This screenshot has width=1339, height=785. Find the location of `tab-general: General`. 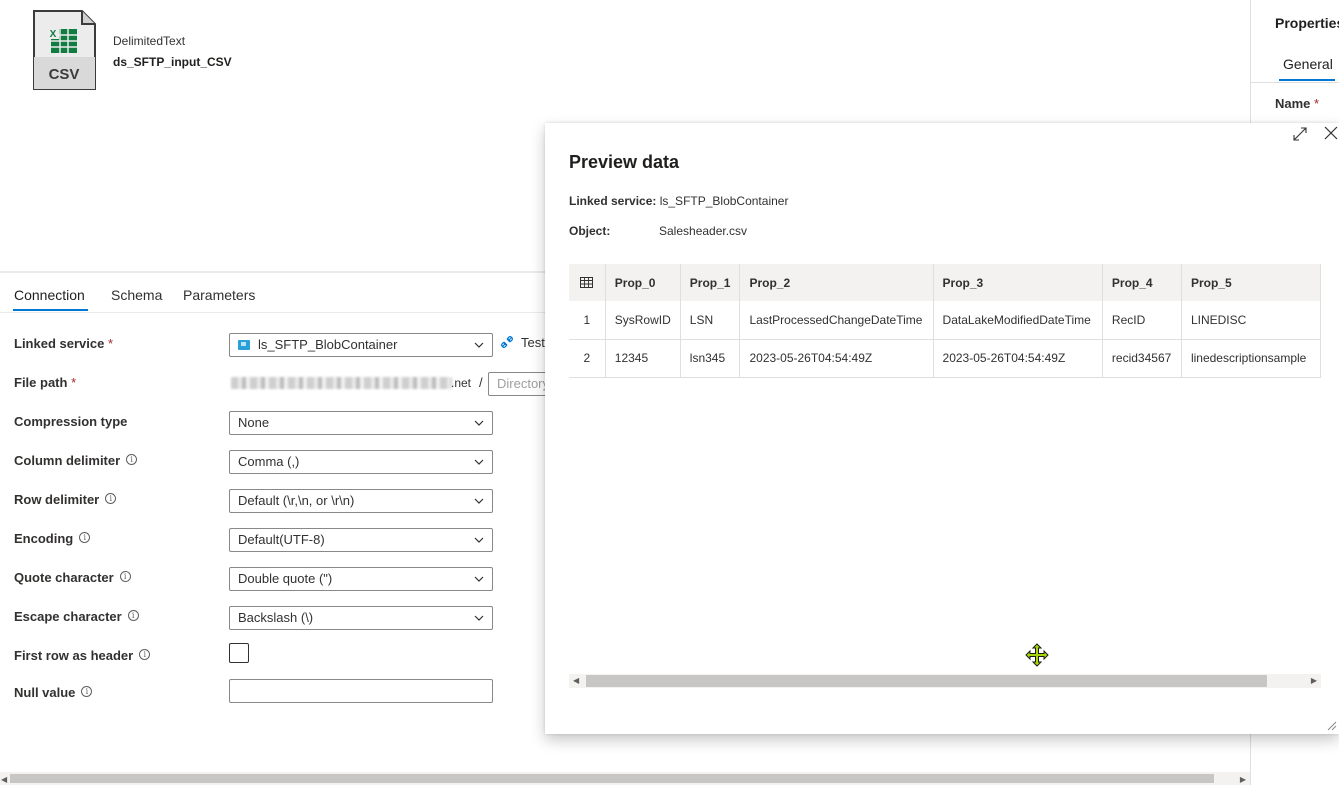

tab-general: General is located at coordinates (1308, 64).